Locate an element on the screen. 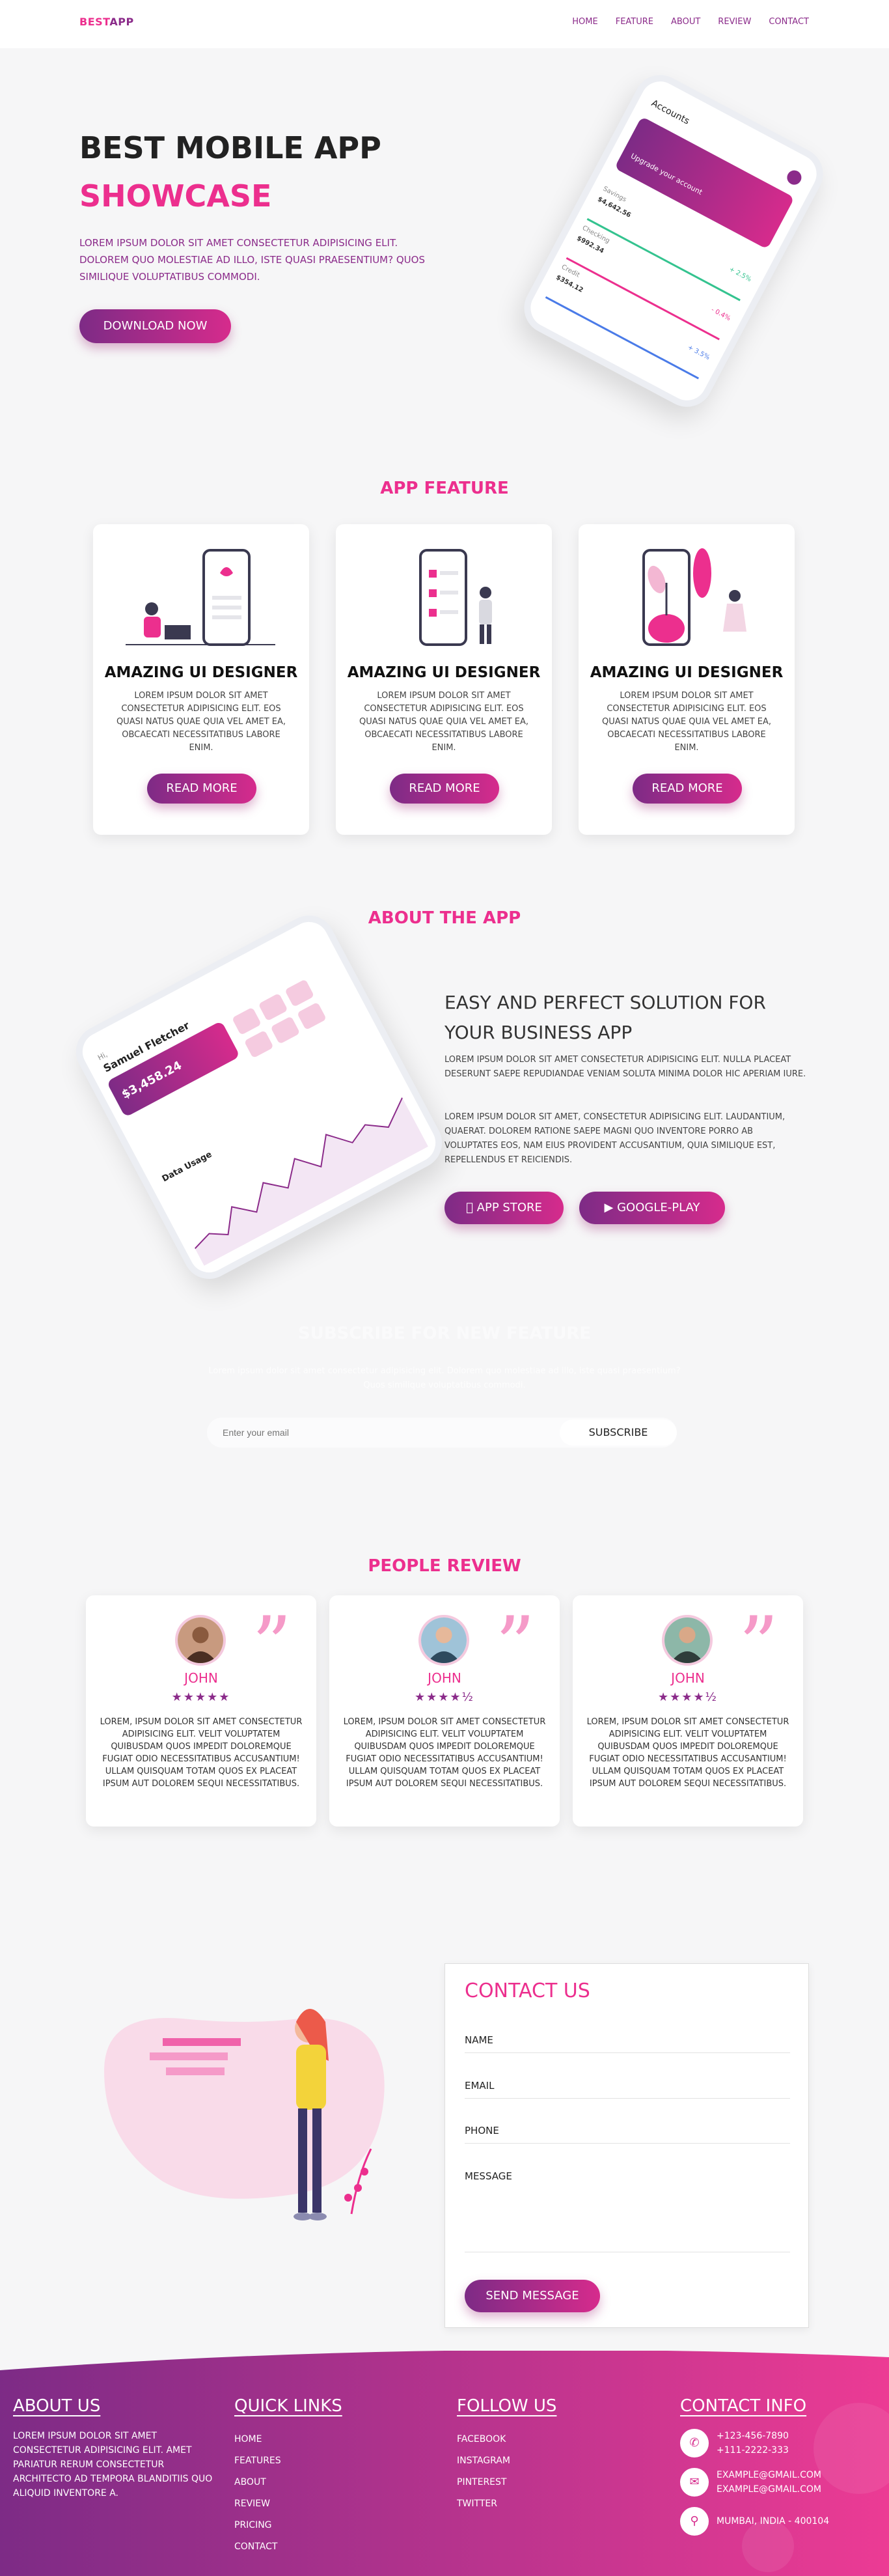 This screenshot has height=2576, width=889. footer-link-pricing: PRICING is located at coordinates (288, 2526).